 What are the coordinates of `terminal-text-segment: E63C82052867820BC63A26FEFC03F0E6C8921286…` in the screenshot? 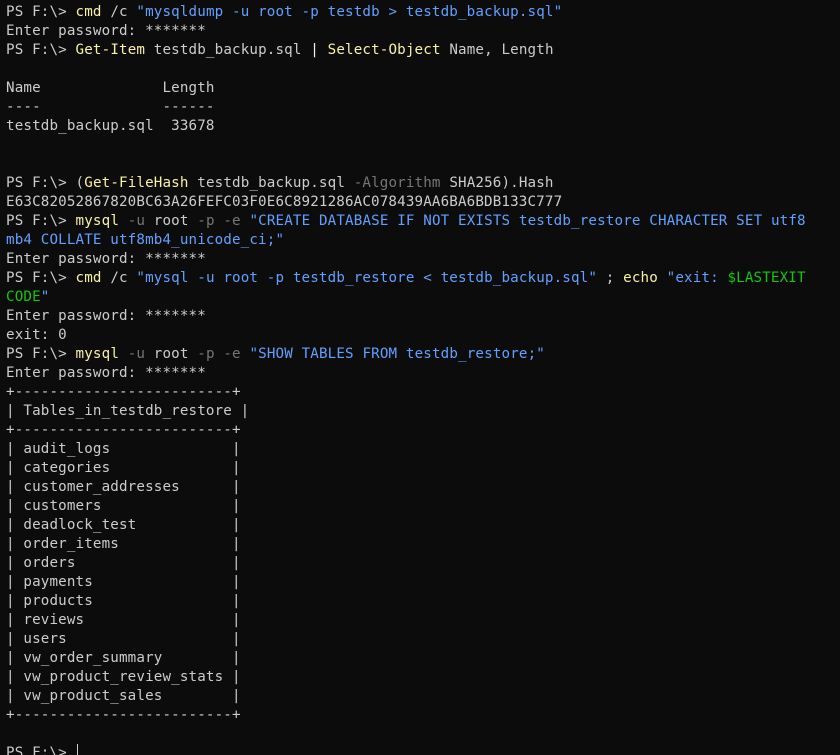 It's located at (284, 202).